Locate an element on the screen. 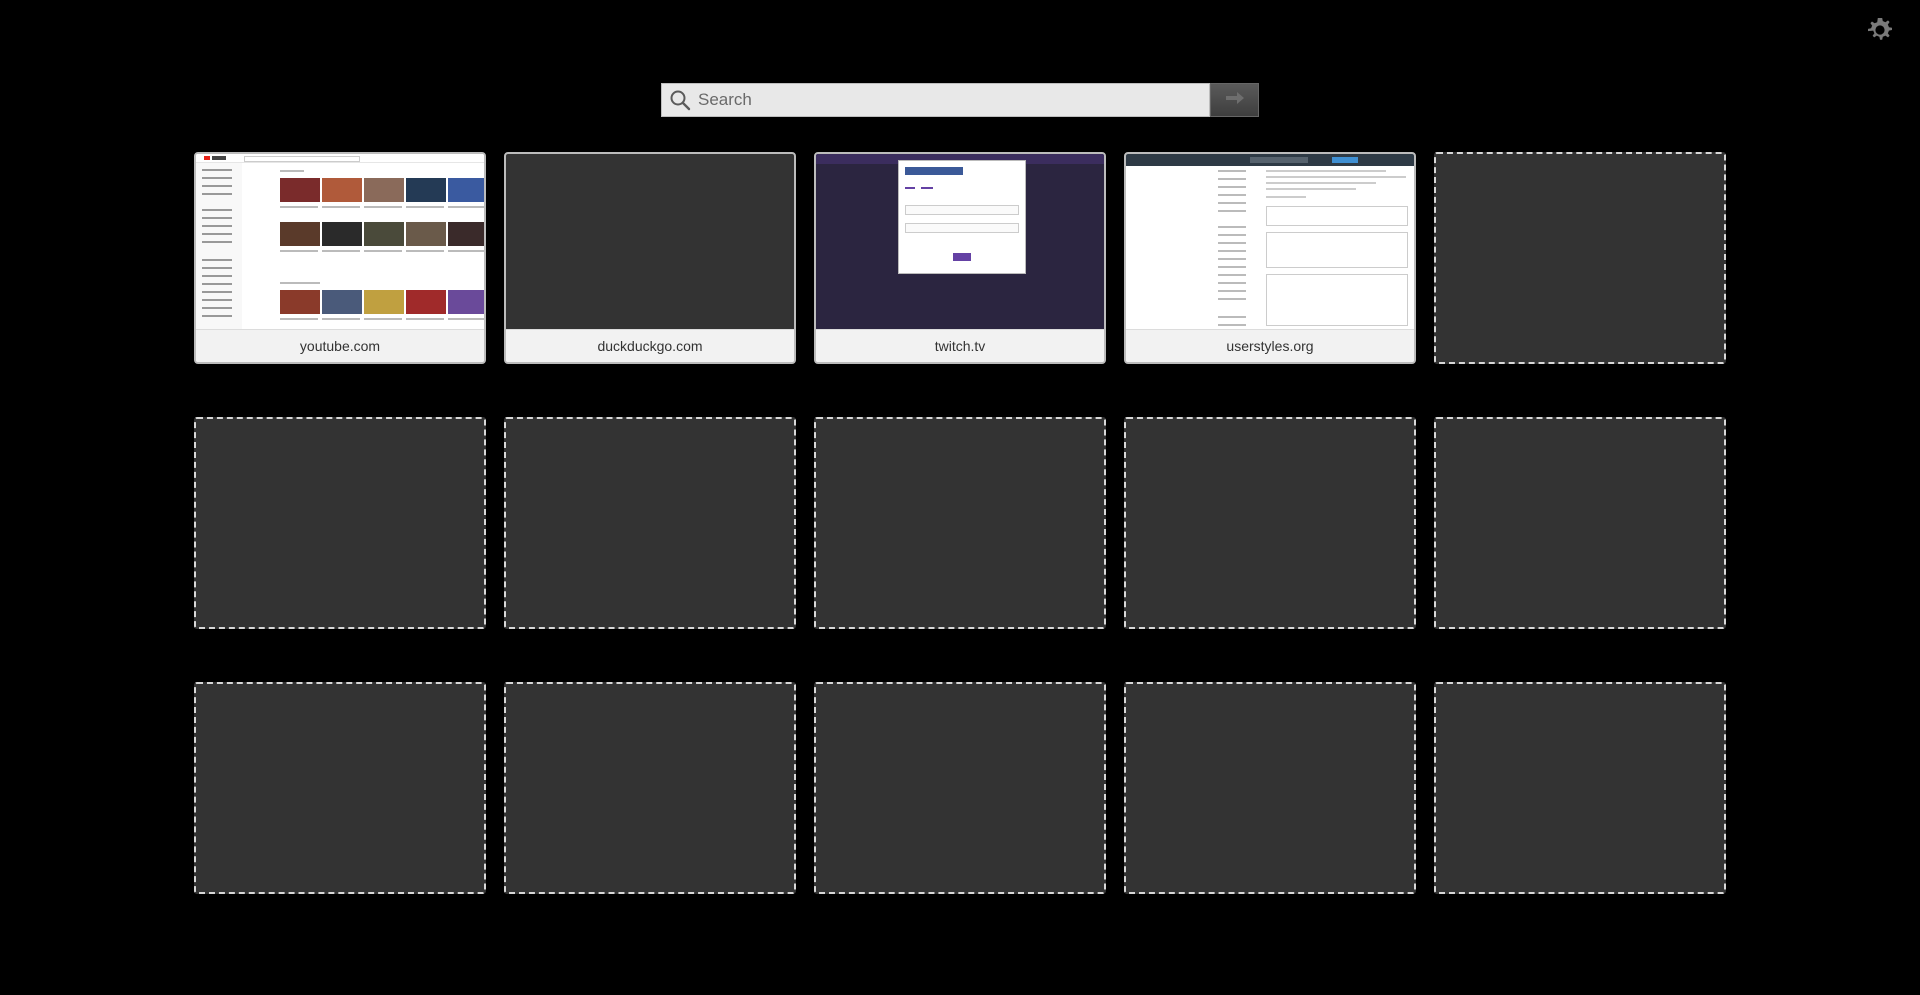 The image size is (1920, 995). speed-dial-tile: duckduckgo.com is located at coordinates (650, 258).